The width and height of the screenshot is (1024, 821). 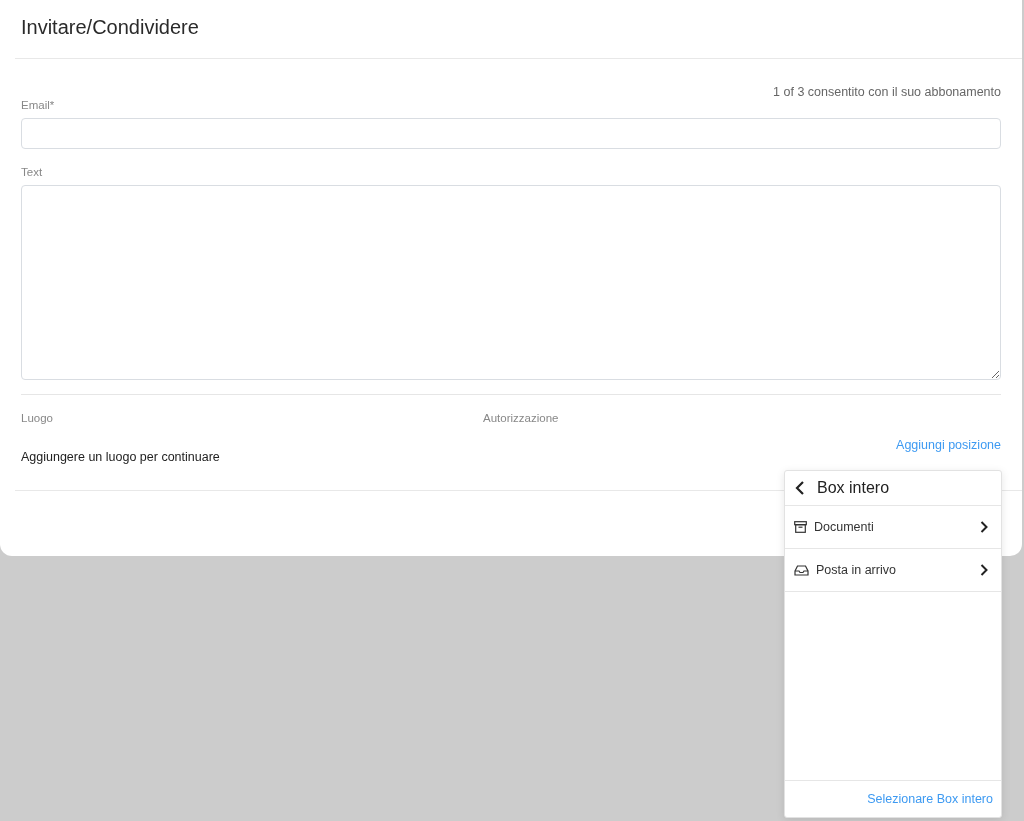 I want to click on archive-box-icon, so click(x=800, y=527).